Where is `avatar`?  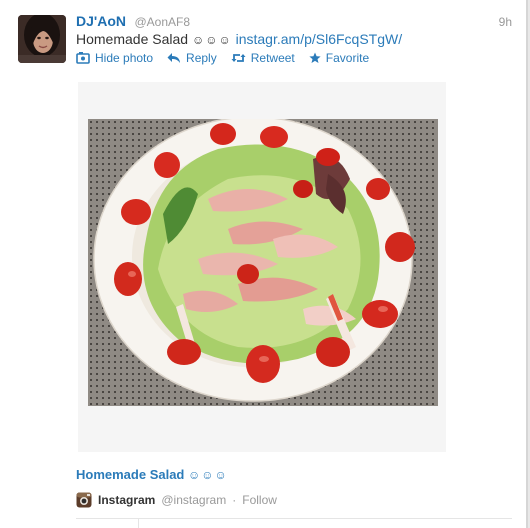 avatar is located at coordinates (42, 39).